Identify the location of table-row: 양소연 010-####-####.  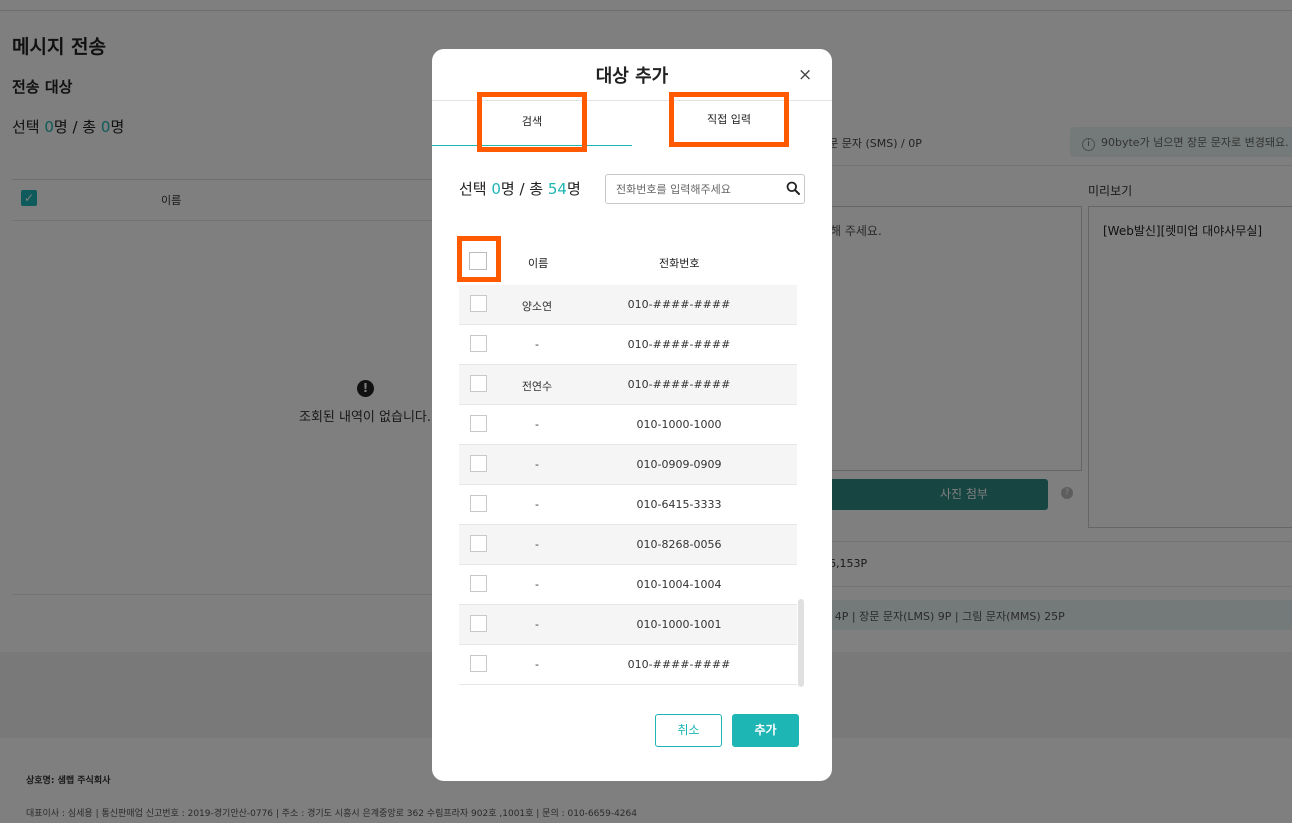
(628, 305).